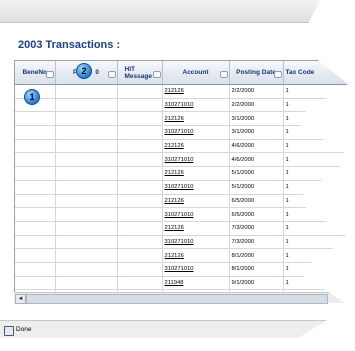 This screenshot has height=351, width=355. What do you see at coordinates (177, 299) in the screenshot?
I see `scroll-thumb` at bounding box center [177, 299].